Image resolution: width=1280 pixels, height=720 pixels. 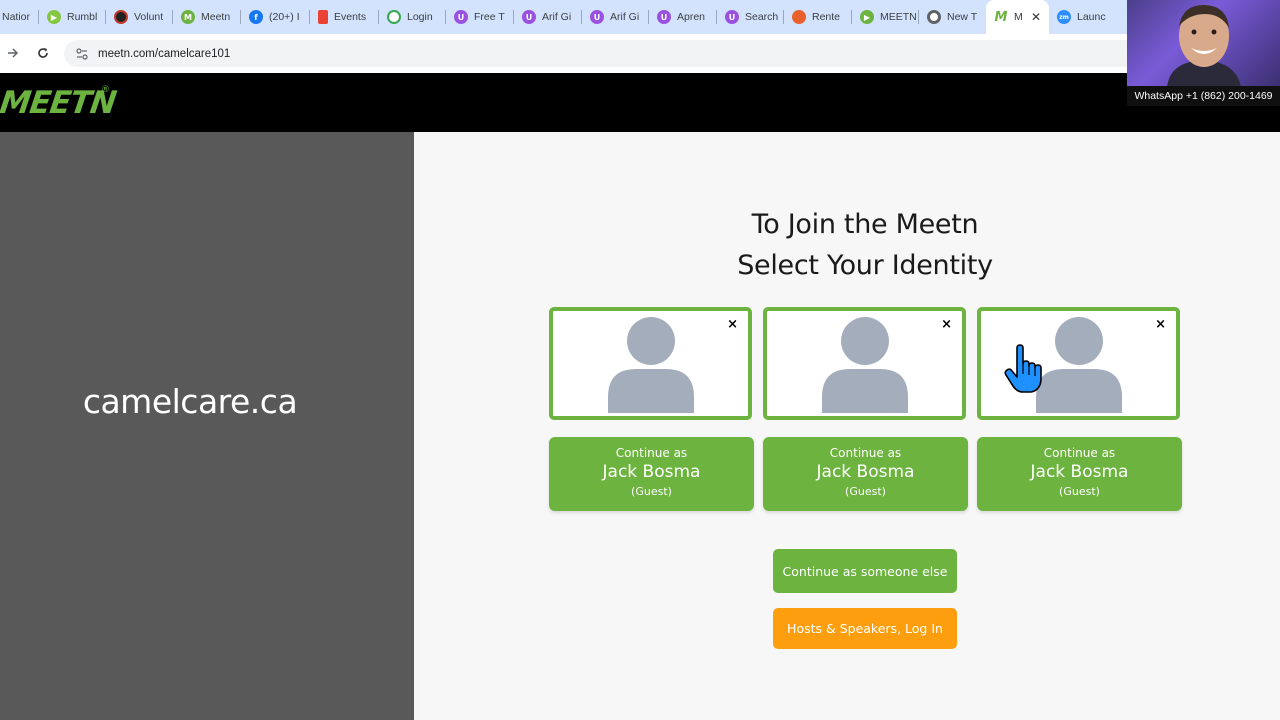 I want to click on tab-5: Events, so click(x=344, y=17).